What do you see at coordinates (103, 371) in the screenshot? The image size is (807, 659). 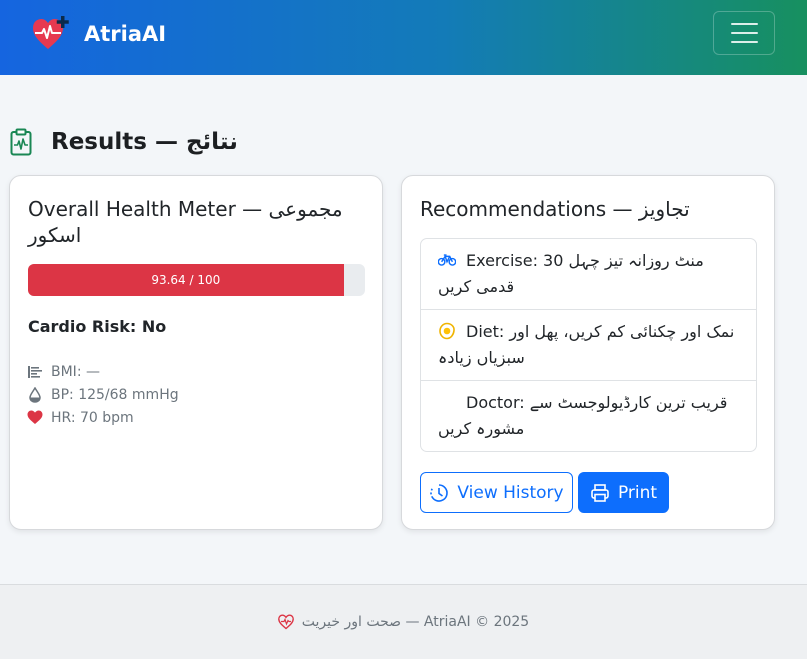 I see `bmi-stat: BMI: —` at bounding box center [103, 371].